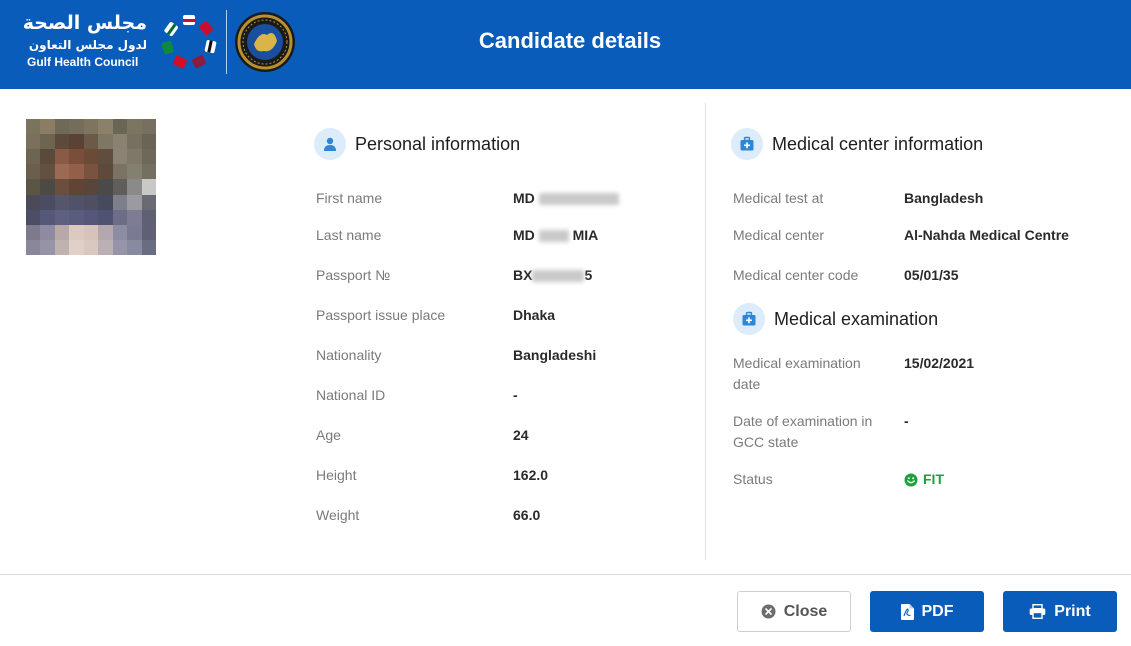 This screenshot has width=1131, height=646. What do you see at coordinates (328, 435) in the screenshot?
I see `age-label: Age` at bounding box center [328, 435].